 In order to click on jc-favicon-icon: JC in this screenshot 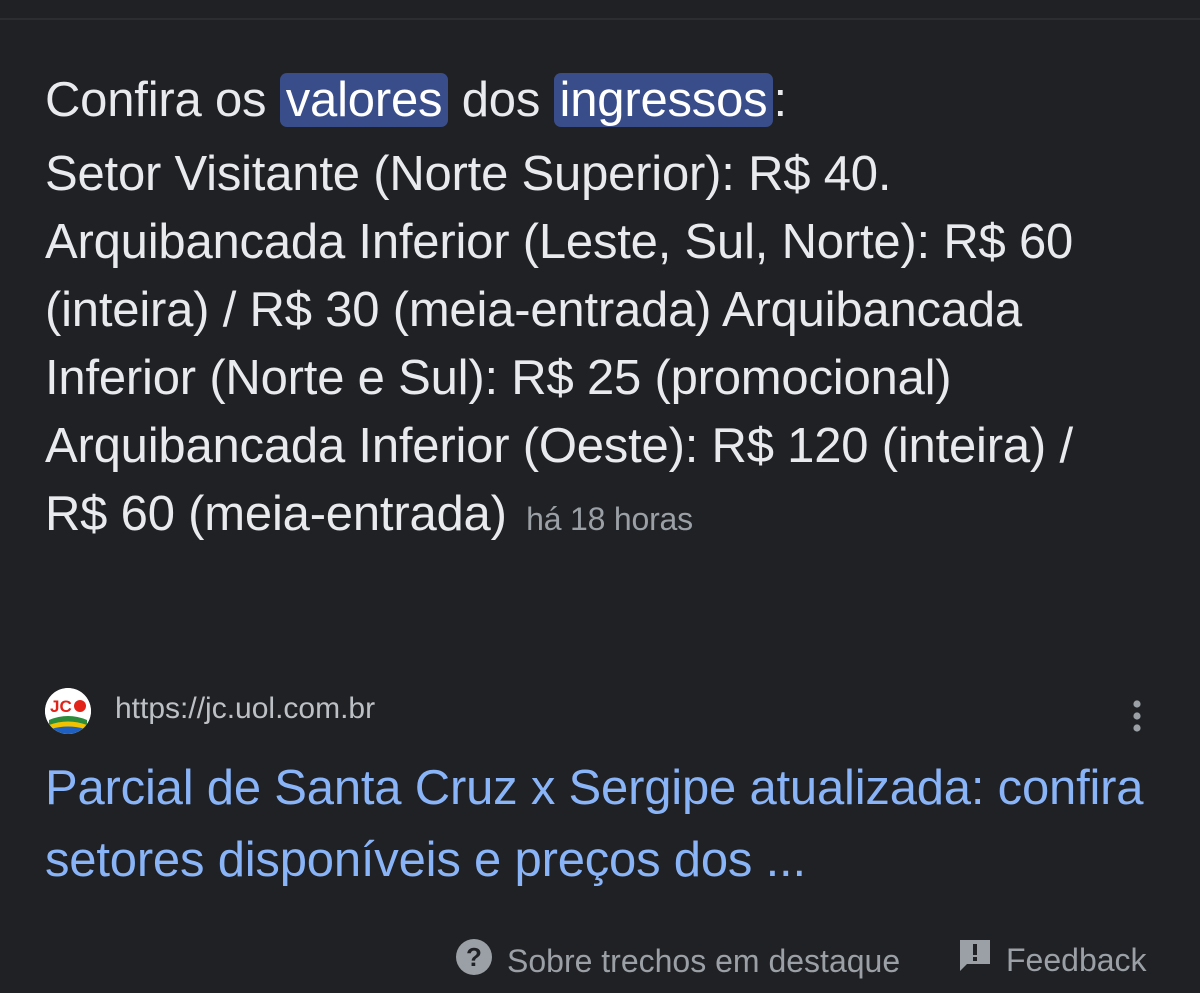, I will do `click(68, 711)`.